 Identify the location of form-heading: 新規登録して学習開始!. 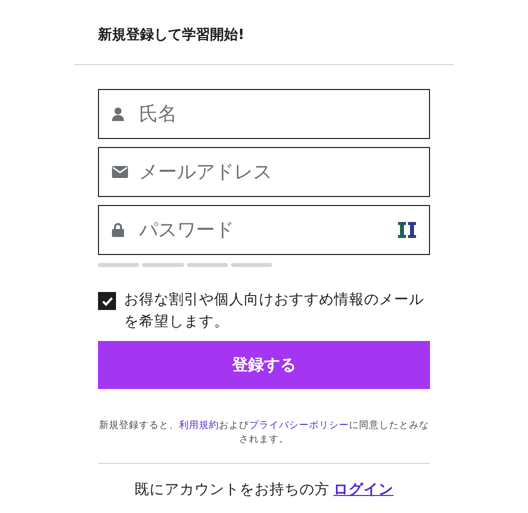
(172, 35).